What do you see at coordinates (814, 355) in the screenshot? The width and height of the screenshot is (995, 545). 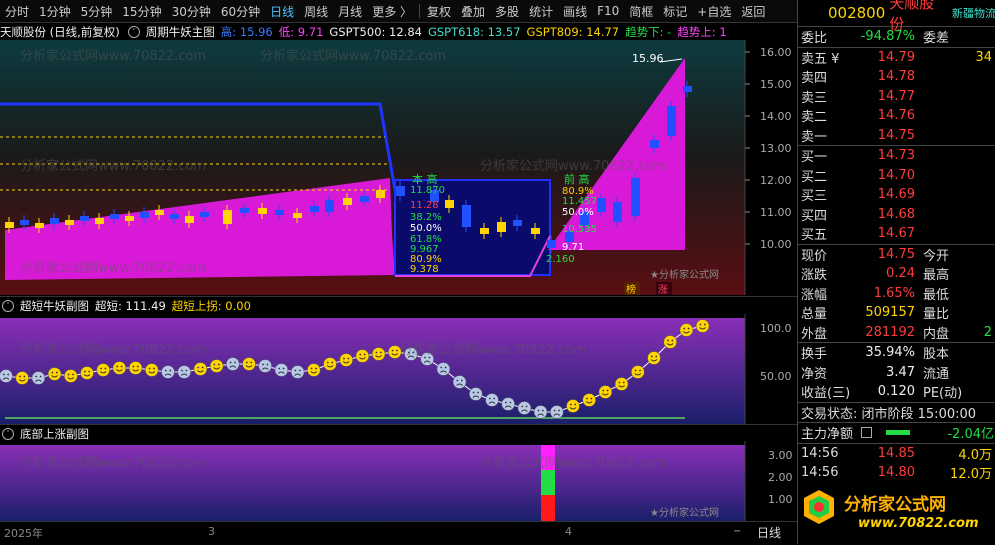 I see `share-stat-label: 换手` at bounding box center [814, 355].